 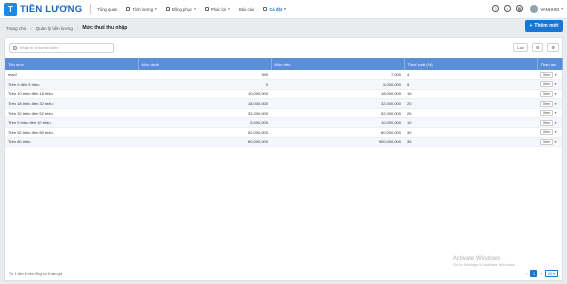 What do you see at coordinates (217, 9) in the screenshot?
I see `nav-item: Phúc lợi ▾` at bounding box center [217, 9].